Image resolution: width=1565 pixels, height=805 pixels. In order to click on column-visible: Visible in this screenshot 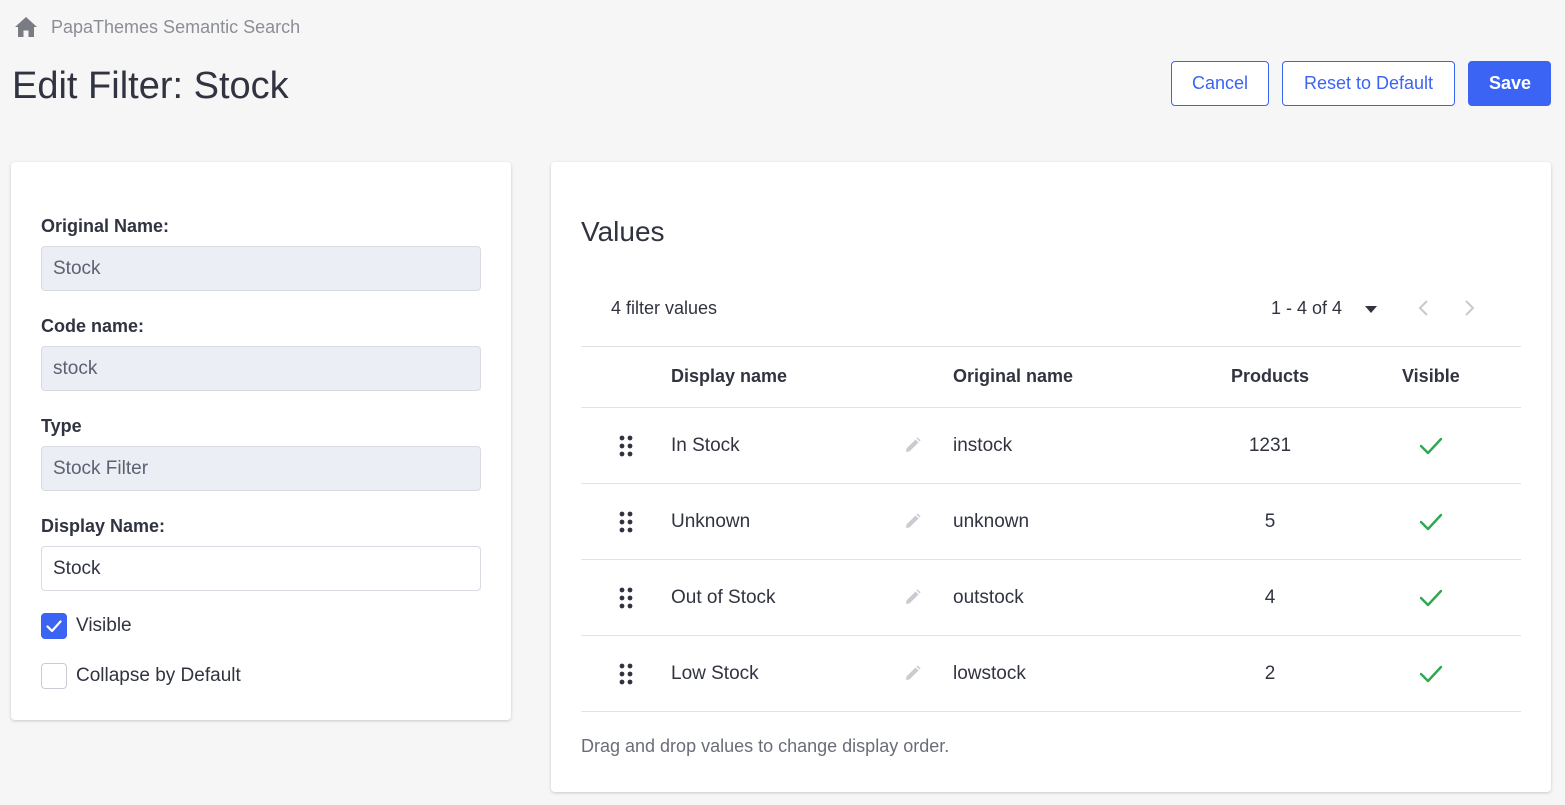, I will do `click(1431, 376)`.